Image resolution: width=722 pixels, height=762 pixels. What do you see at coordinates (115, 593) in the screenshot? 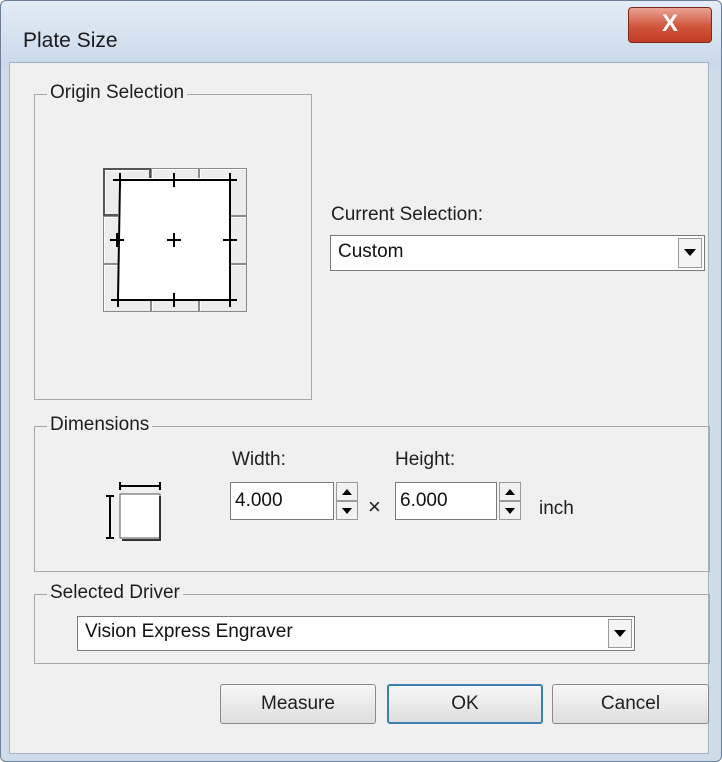
I see `selected-driver-label: Selected Driver` at bounding box center [115, 593].